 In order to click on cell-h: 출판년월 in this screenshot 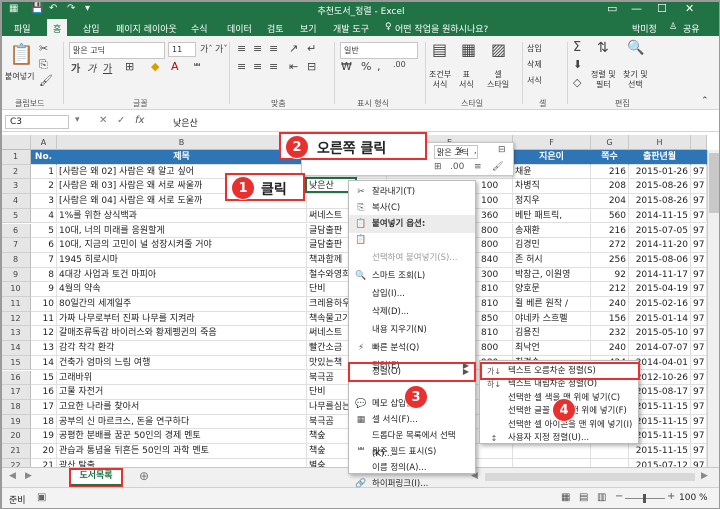, I will do `click(660, 157)`.